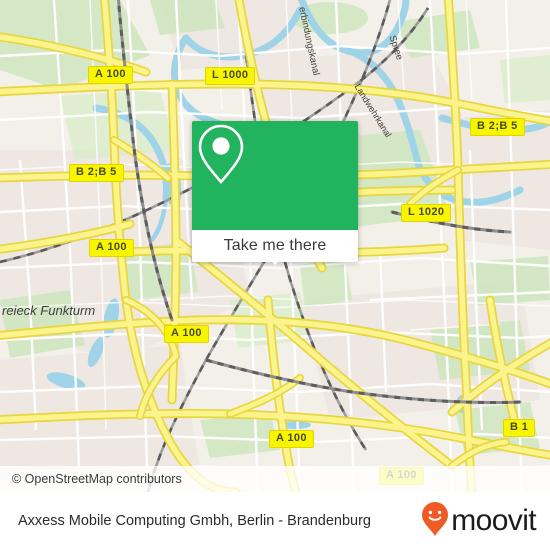 The width and height of the screenshot is (550, 550). What do you see at coordinates (519, 428) in the screenshot?
I see `road-shield-b1: B 1` at bounding box center [519, 428].